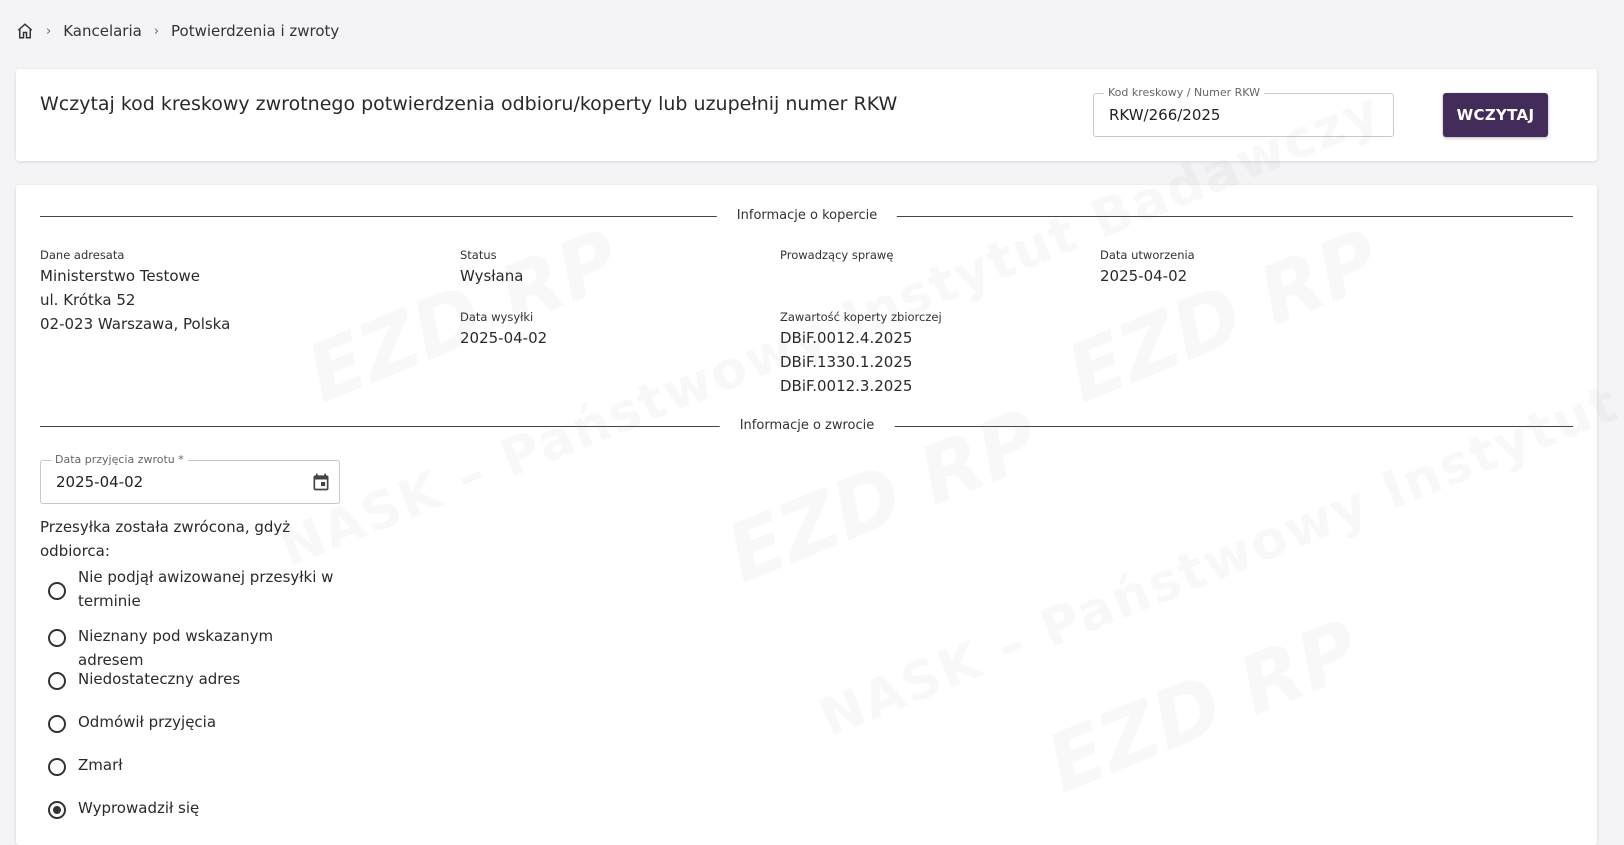  Describe the element at coordinates (807, 425) in the screenshot. I see `return-section-label: Informacje o zwrocie` at that location.